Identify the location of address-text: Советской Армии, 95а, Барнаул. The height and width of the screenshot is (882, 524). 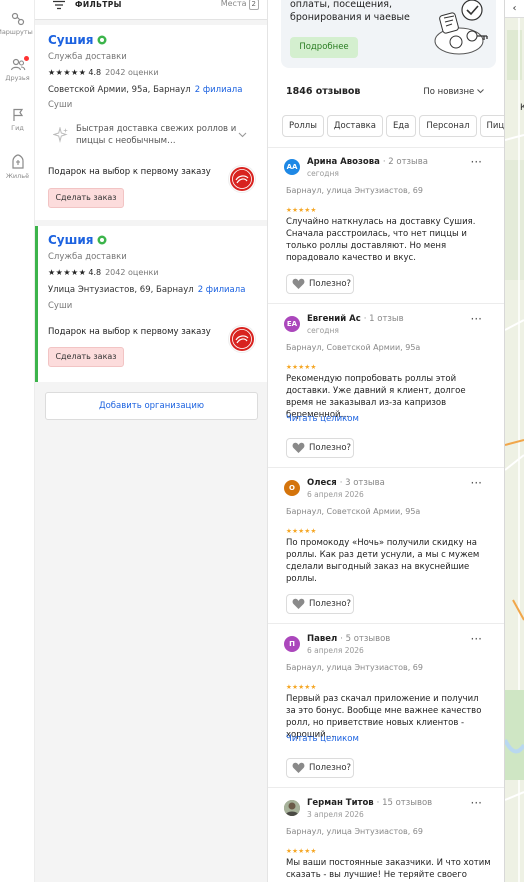
(119, 90).